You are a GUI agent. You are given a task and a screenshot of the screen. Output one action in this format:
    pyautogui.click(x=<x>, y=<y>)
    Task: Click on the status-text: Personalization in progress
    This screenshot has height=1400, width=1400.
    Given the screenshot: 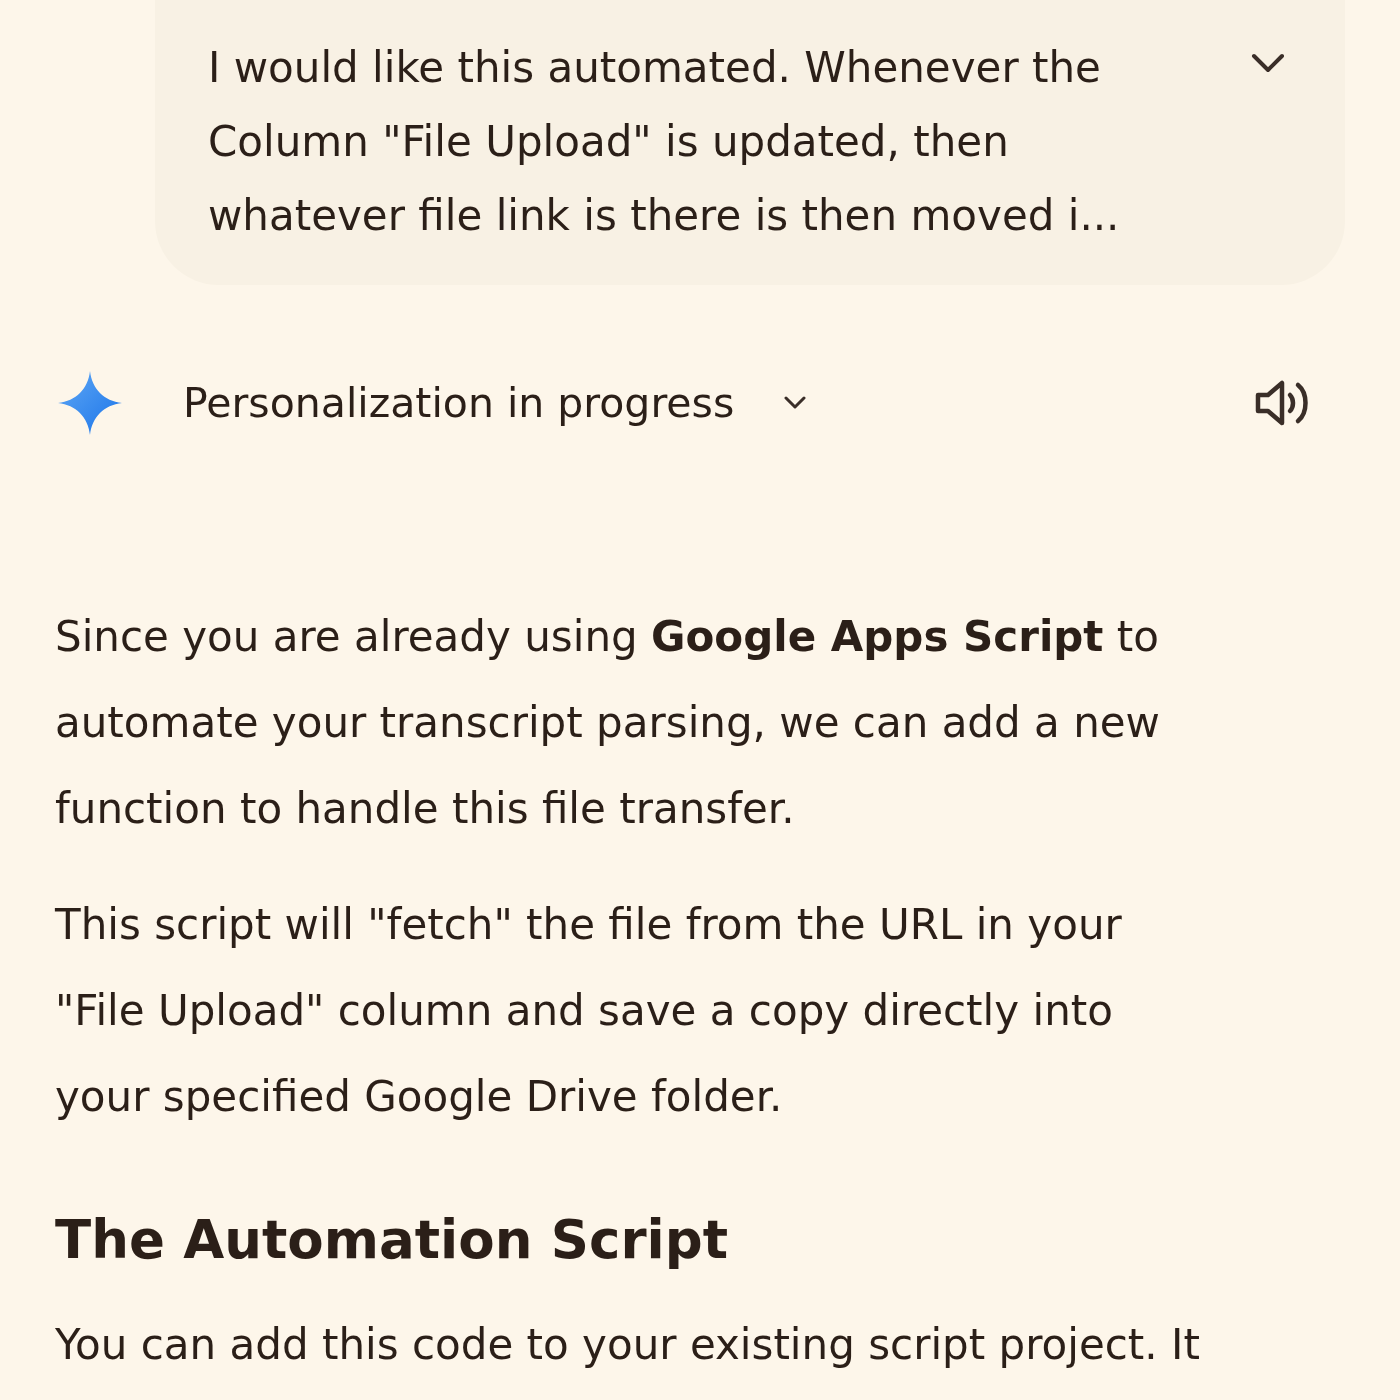 What is the action you would take?
    pyautogui.click(x=459, y=403)
    